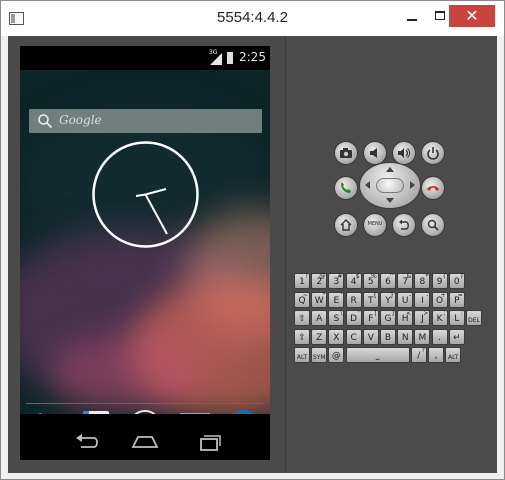 This screenshot has height=480, width=505. I want to click on key-row1-7: 8 *, so click(422, 281).